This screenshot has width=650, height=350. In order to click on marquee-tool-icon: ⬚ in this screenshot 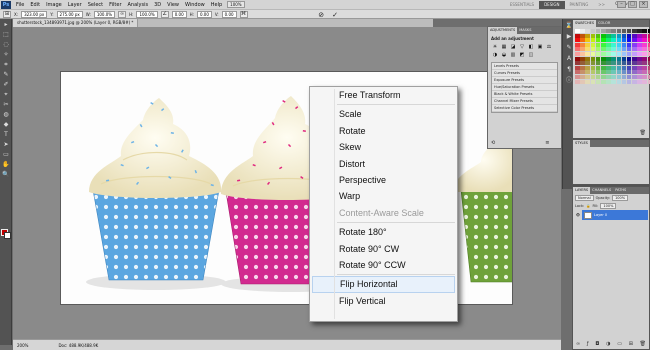, I will do `click(6, 34)`.